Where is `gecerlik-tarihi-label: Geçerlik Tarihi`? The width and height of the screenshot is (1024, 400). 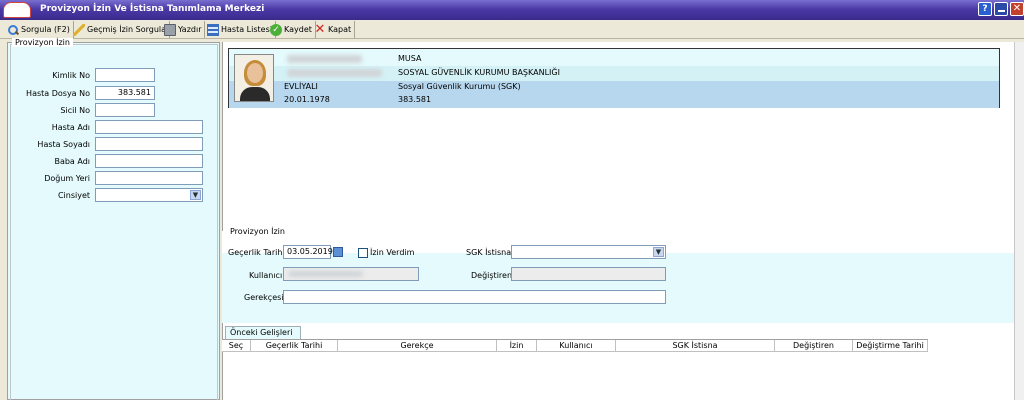 gecerlik-tarihi-label: Geçerlik Tarihi is located at coordinates (256, 252).